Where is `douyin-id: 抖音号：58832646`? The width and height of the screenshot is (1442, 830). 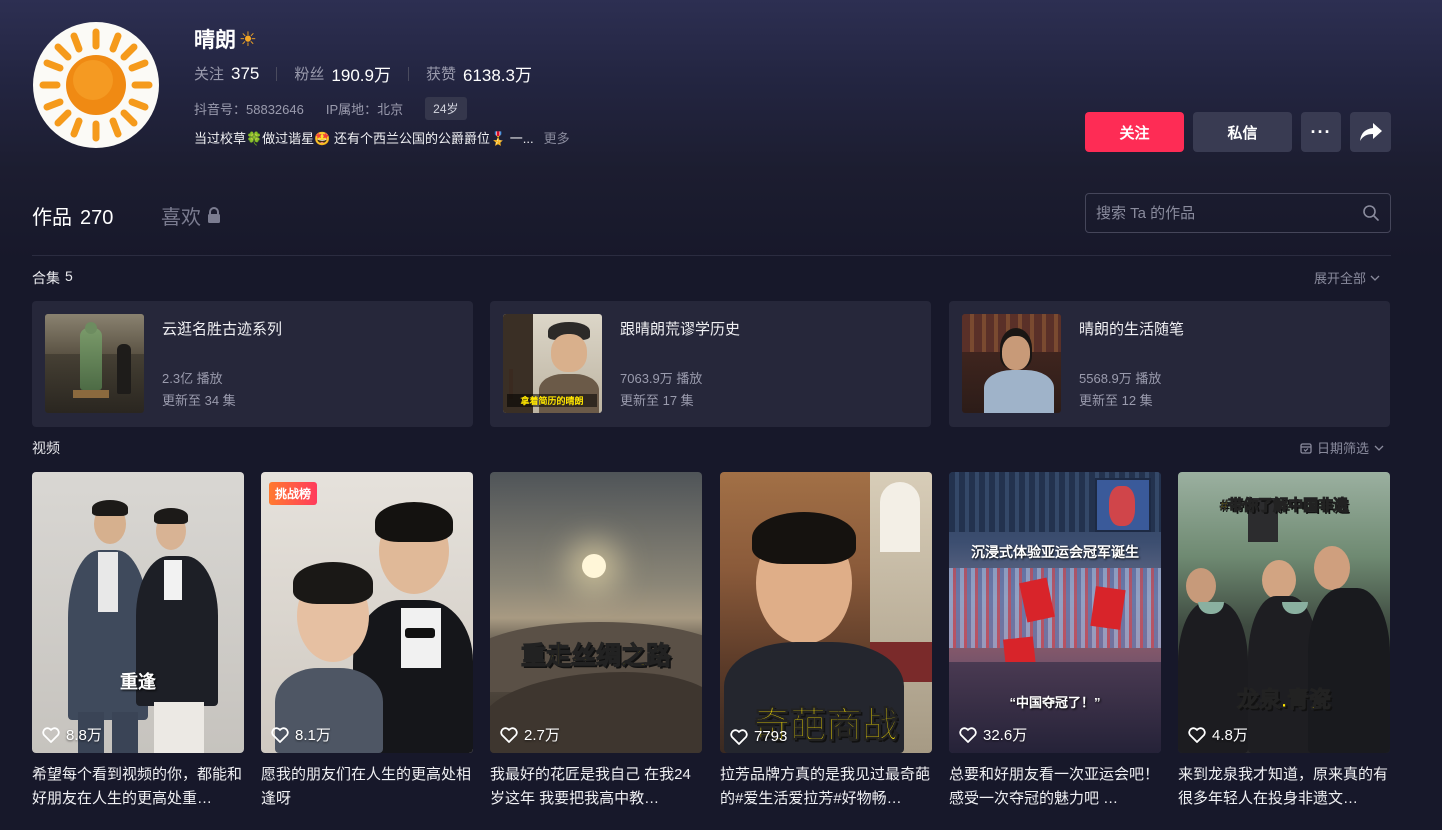 douyin-id: 抖音号：58832646 is located at coordinates (249, 109).